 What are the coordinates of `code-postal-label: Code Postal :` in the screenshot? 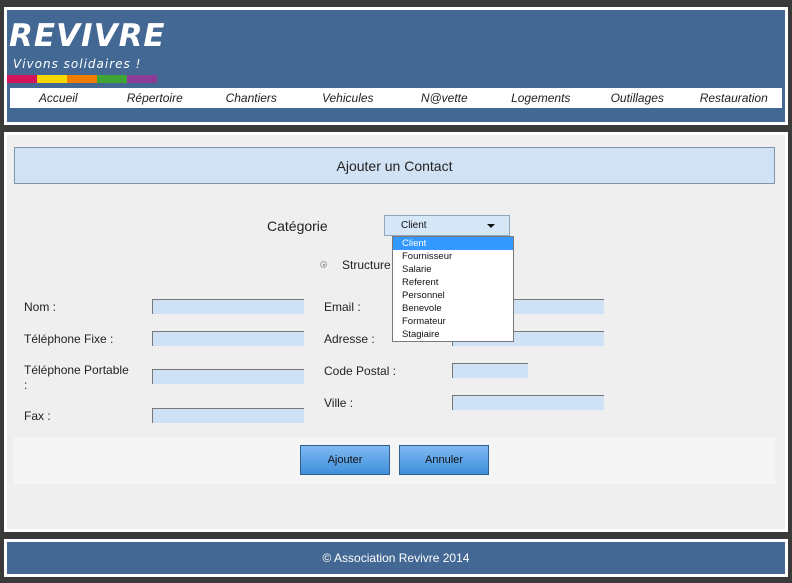 It's located at (360, 371).